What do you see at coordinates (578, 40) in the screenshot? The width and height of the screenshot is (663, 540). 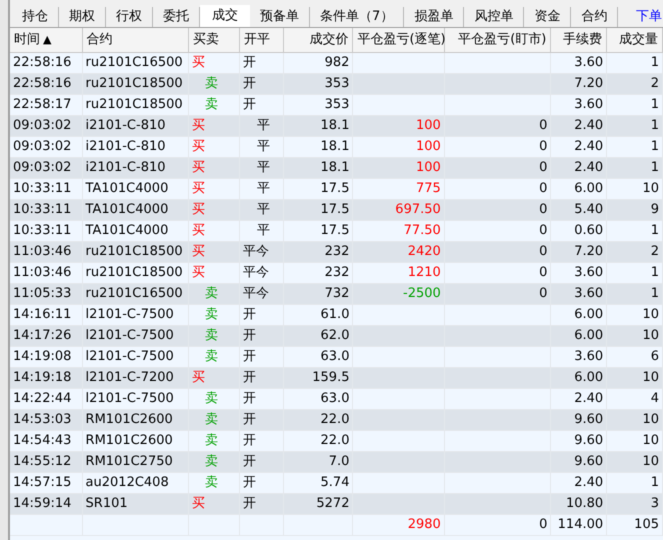 I see `column-header: 手续费` at bounding box center [578, 40].